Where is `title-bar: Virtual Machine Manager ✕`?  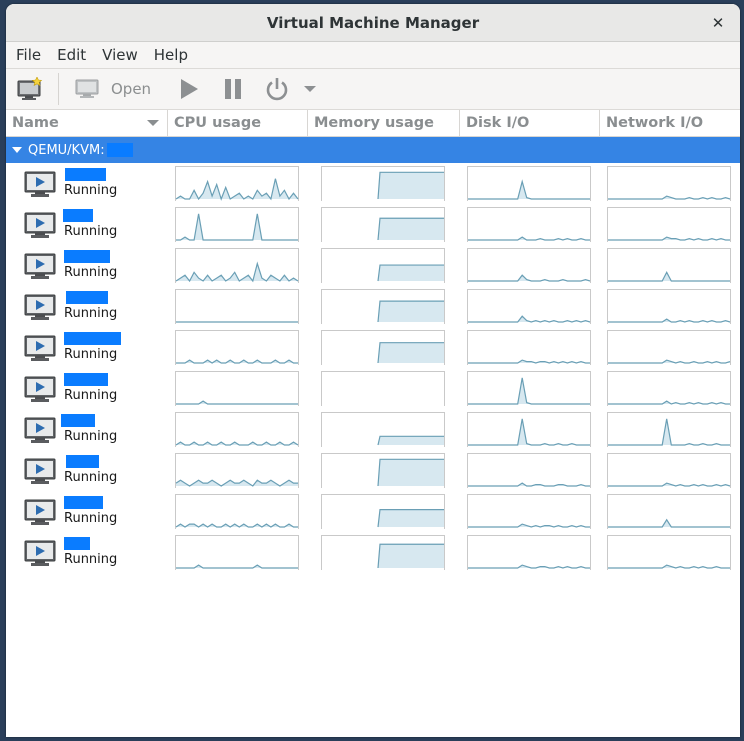 title-bar: Virtual Machine Manager ✕ is located at coordinates (373, 23).